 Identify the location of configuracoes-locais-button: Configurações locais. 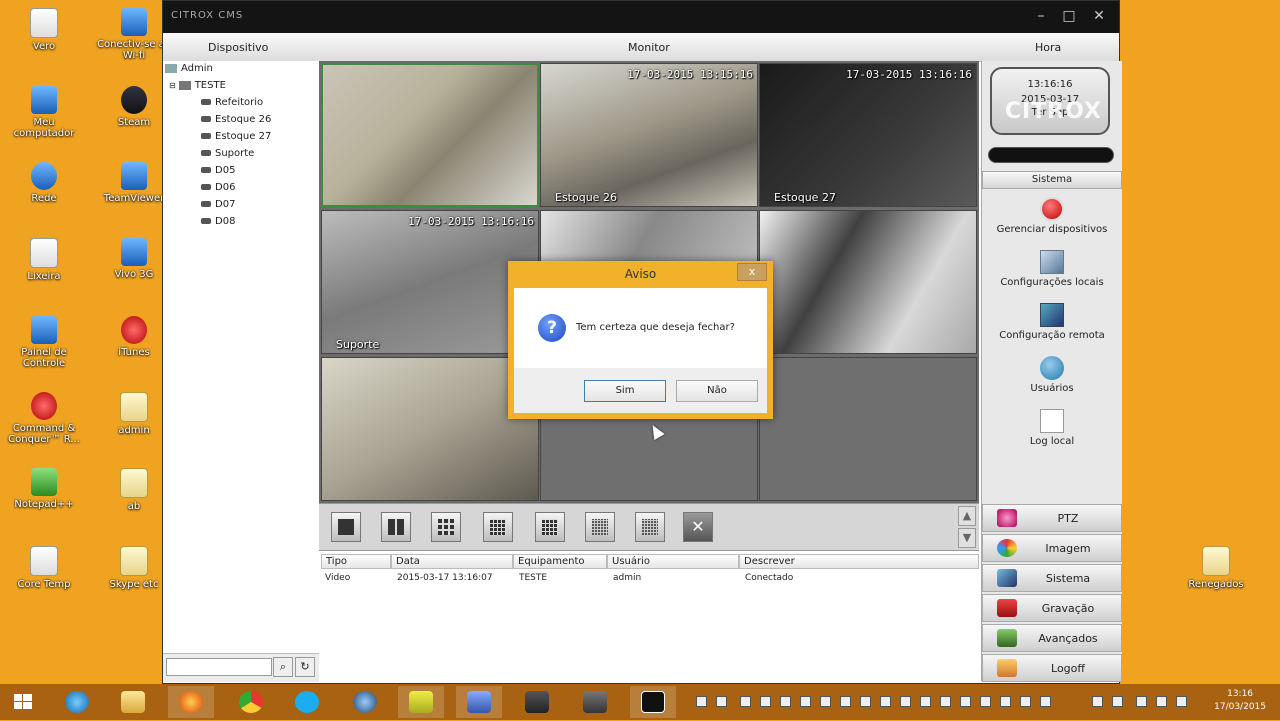
(1052, 269).